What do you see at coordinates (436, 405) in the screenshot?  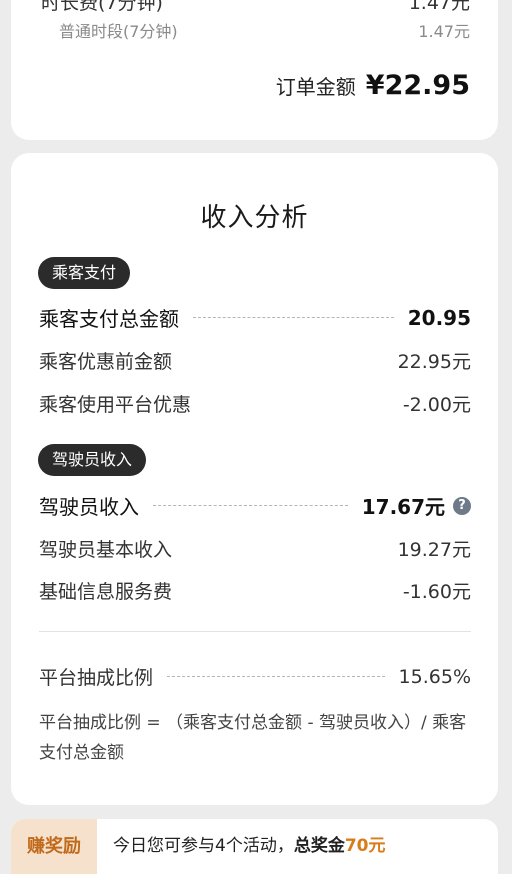 I see `platform-discount-value: -2.00元` at bounding box center [436, 405].